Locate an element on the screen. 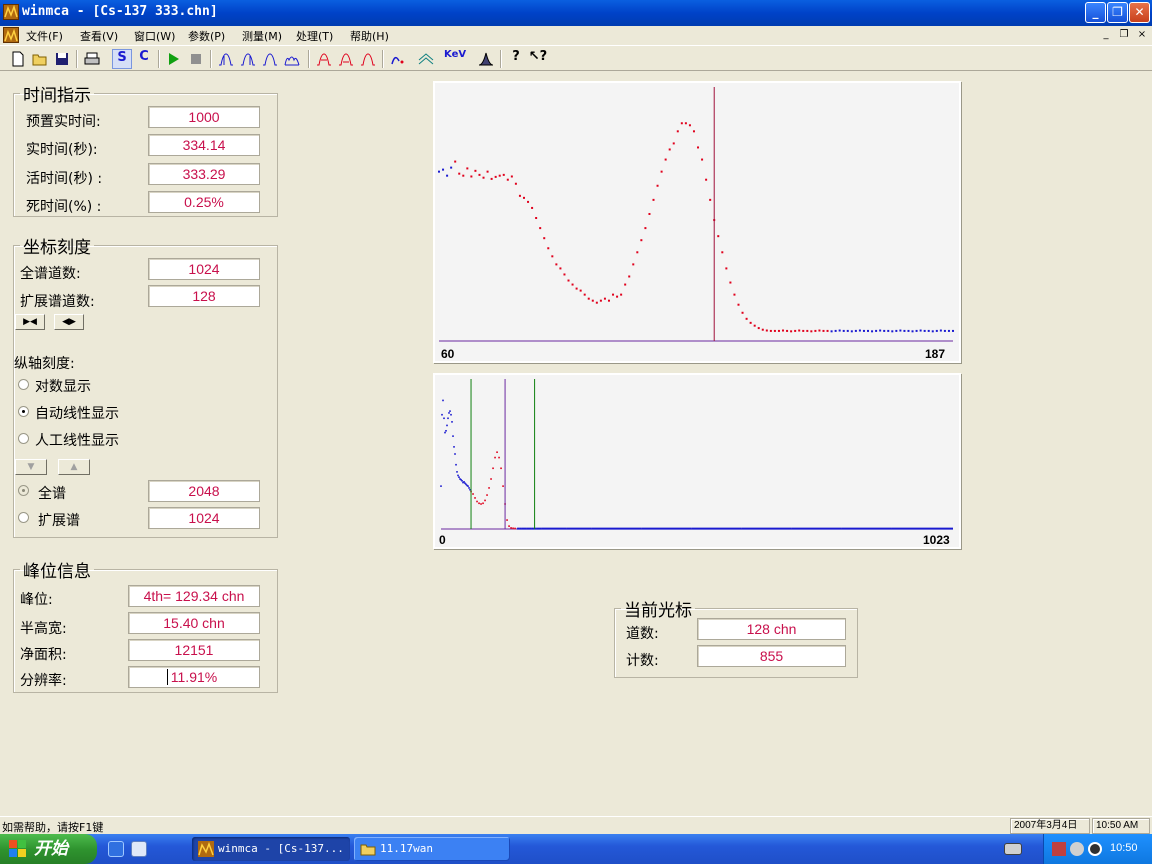  start-button: 开始 is located at coordinates (48, 849).